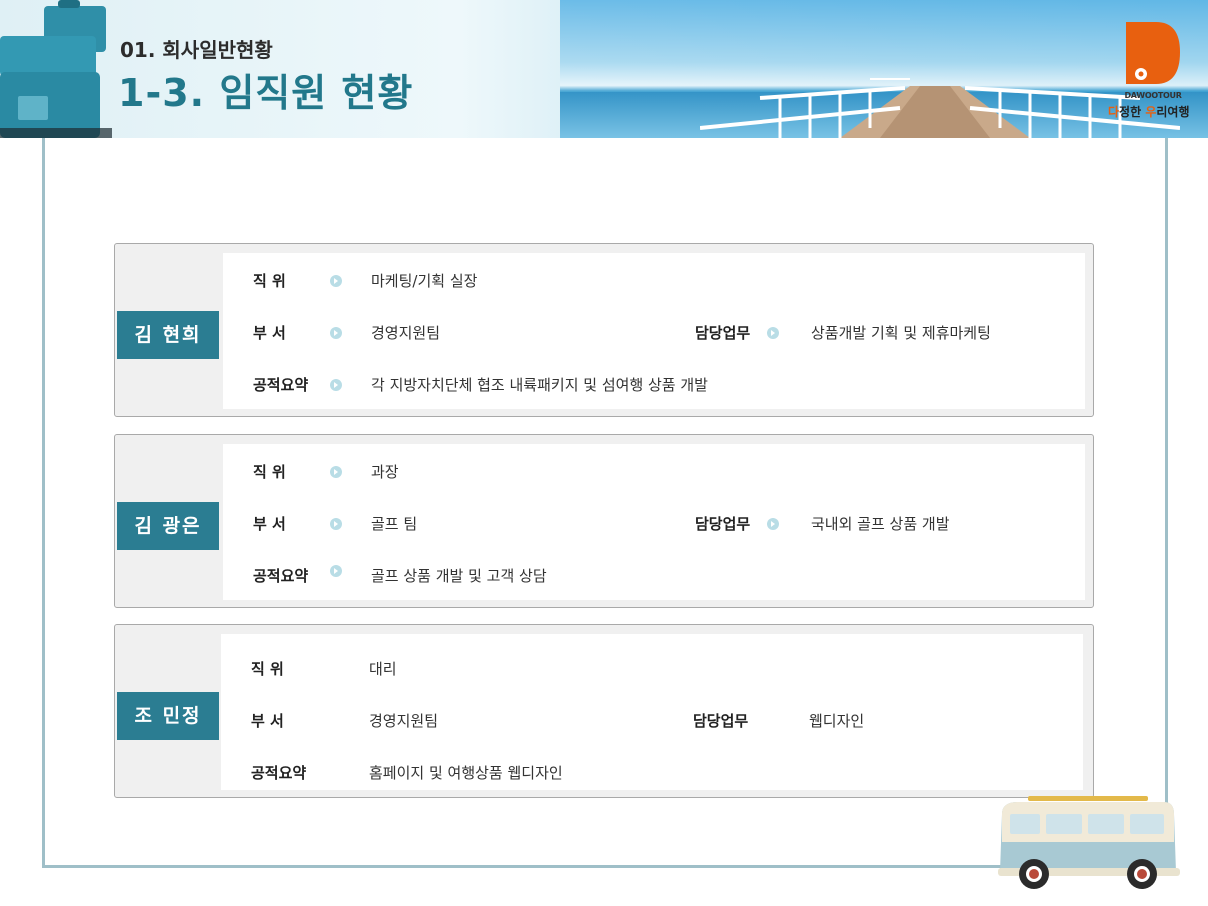  I want to click on slogan-part-1: 다, so click(1114, 112).